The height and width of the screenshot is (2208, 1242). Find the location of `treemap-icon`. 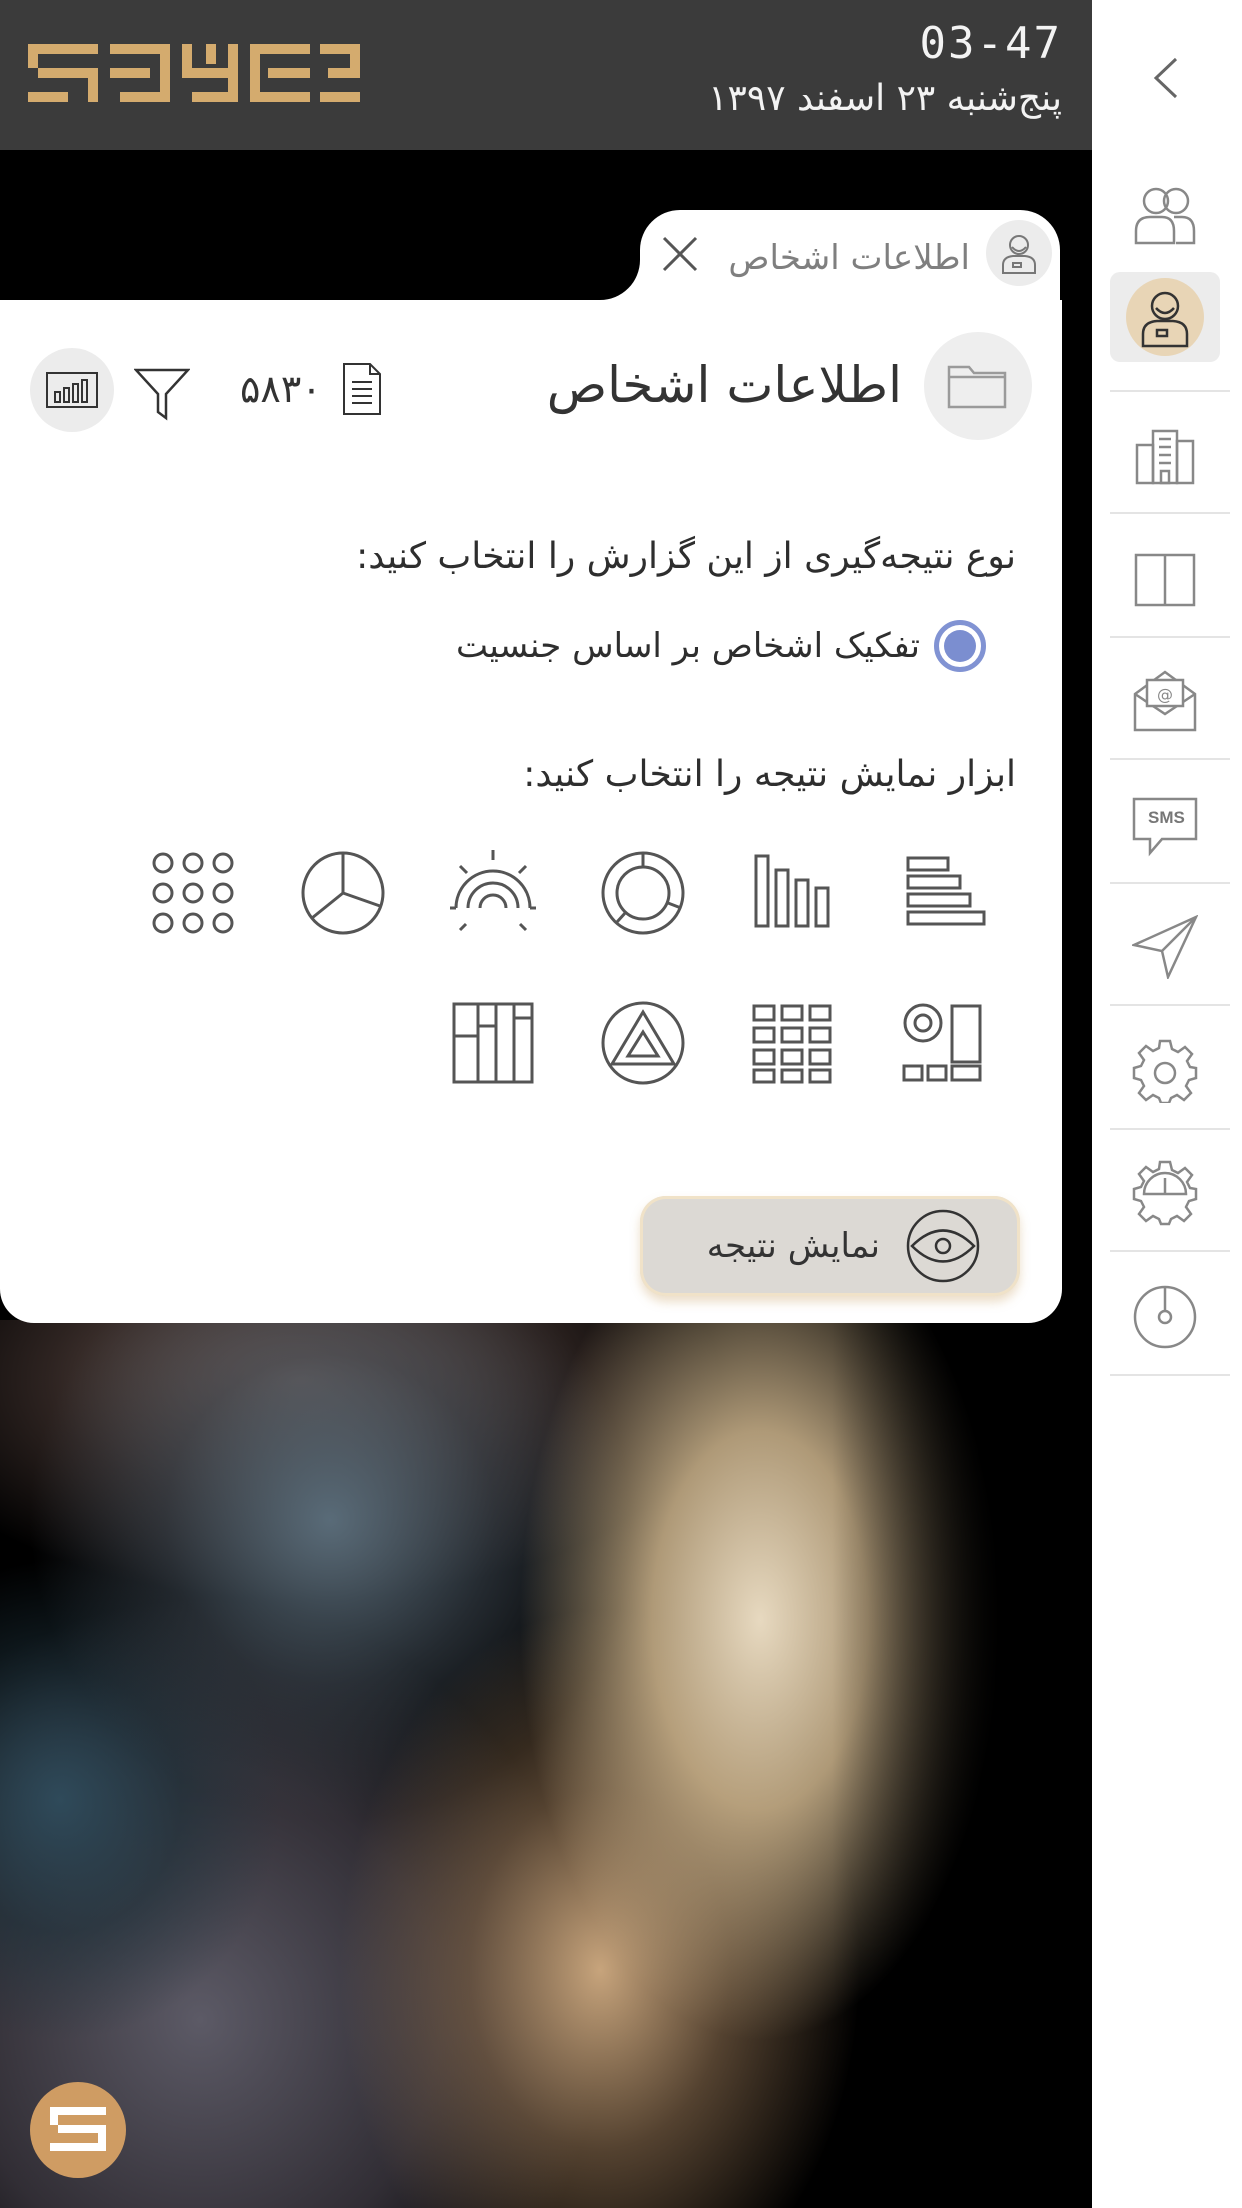

treemap-icon is located at coordinates (493, 1043).